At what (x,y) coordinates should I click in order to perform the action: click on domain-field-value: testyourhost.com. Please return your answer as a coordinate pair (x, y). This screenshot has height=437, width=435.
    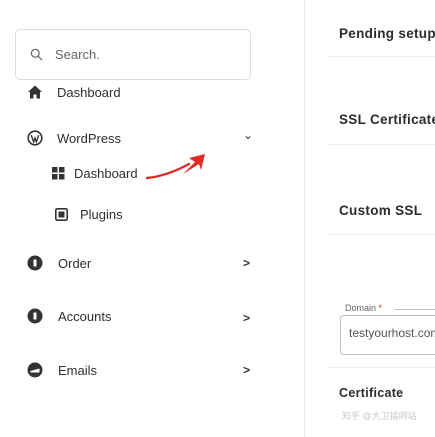
    Looking at the image, I should click on (392, 333).